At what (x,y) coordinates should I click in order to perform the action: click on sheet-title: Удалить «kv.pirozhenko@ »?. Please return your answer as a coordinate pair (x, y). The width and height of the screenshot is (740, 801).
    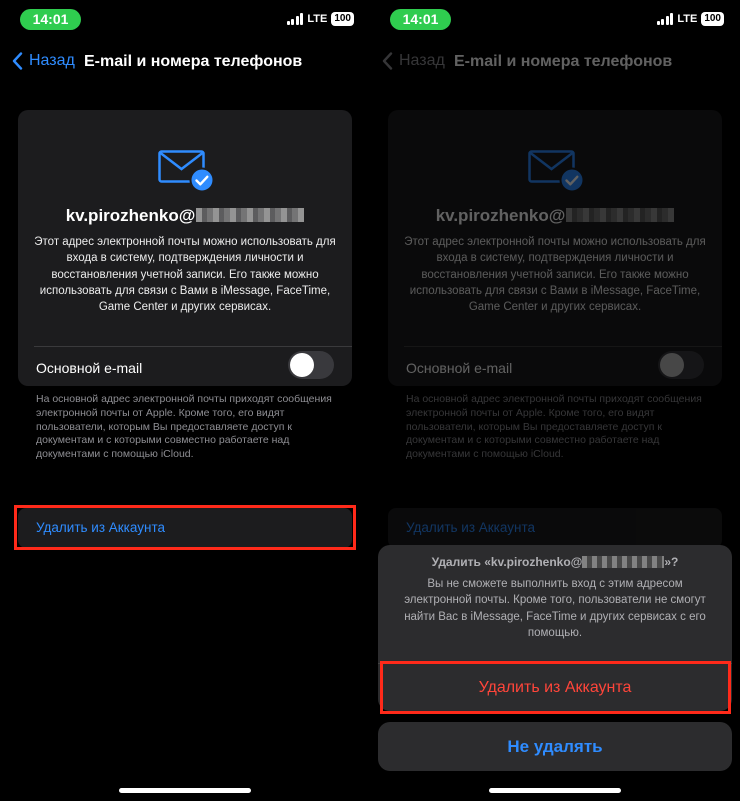
    Looking at the image, I should click on (555, 562).